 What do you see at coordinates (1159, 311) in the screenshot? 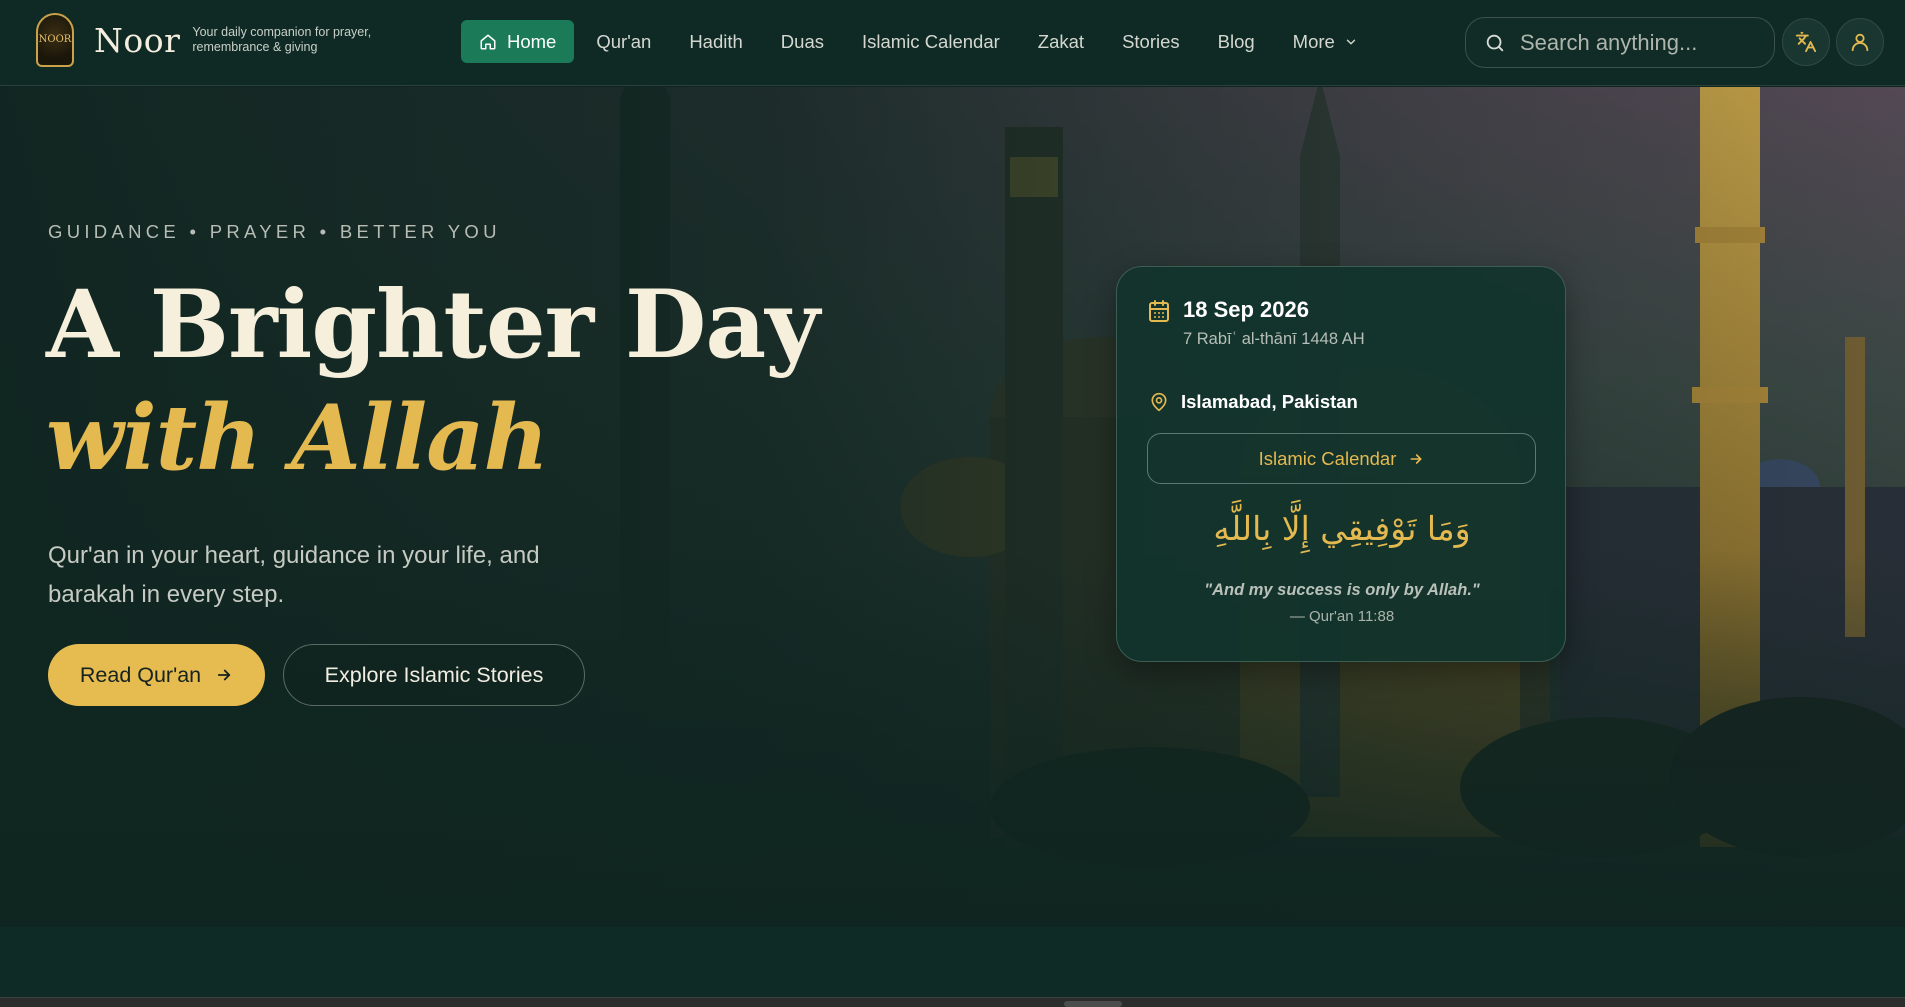
I see `calendar-icon` at bounding box center [1159, 311].